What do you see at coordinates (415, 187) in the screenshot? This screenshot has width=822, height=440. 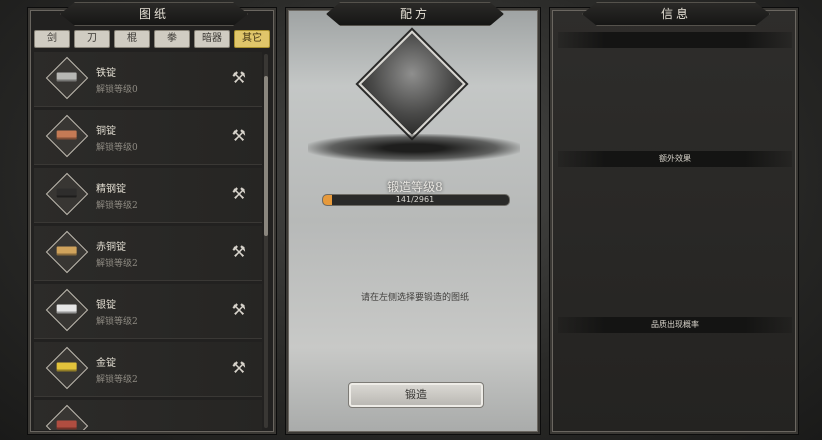 I see `forge-level: 锻造等级8` at bounding box center [415, 187].